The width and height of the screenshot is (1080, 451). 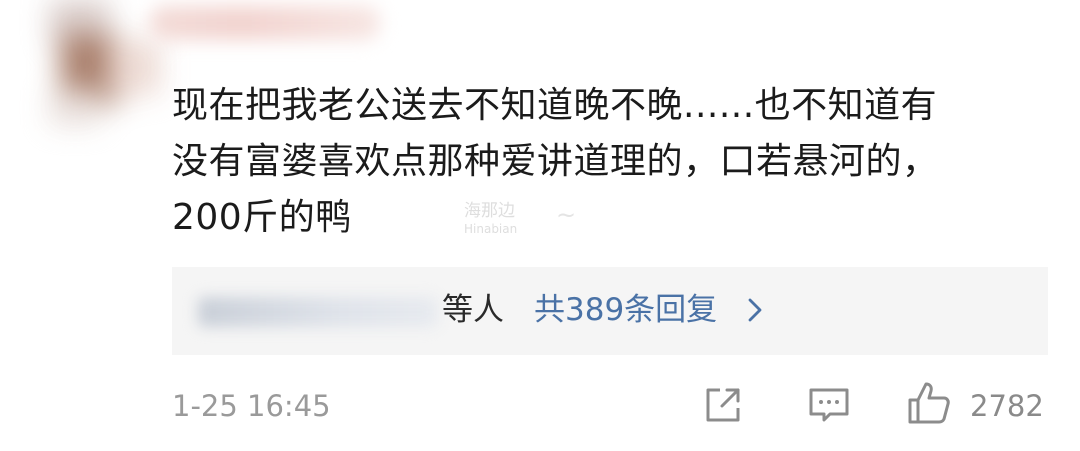 I want to click on reply-suffix: 等人, so click(x=473, y=310).